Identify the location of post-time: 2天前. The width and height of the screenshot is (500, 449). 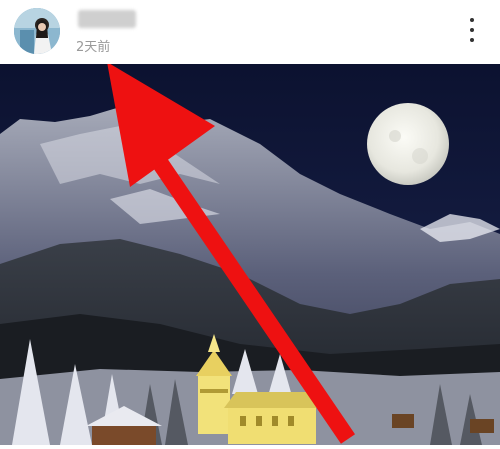
(93, 47).